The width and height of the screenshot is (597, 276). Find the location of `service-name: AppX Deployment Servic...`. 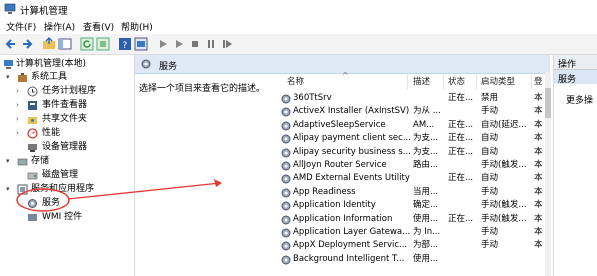

service-name: AppX Deployment Servic... is located at coordinates (350, 245).